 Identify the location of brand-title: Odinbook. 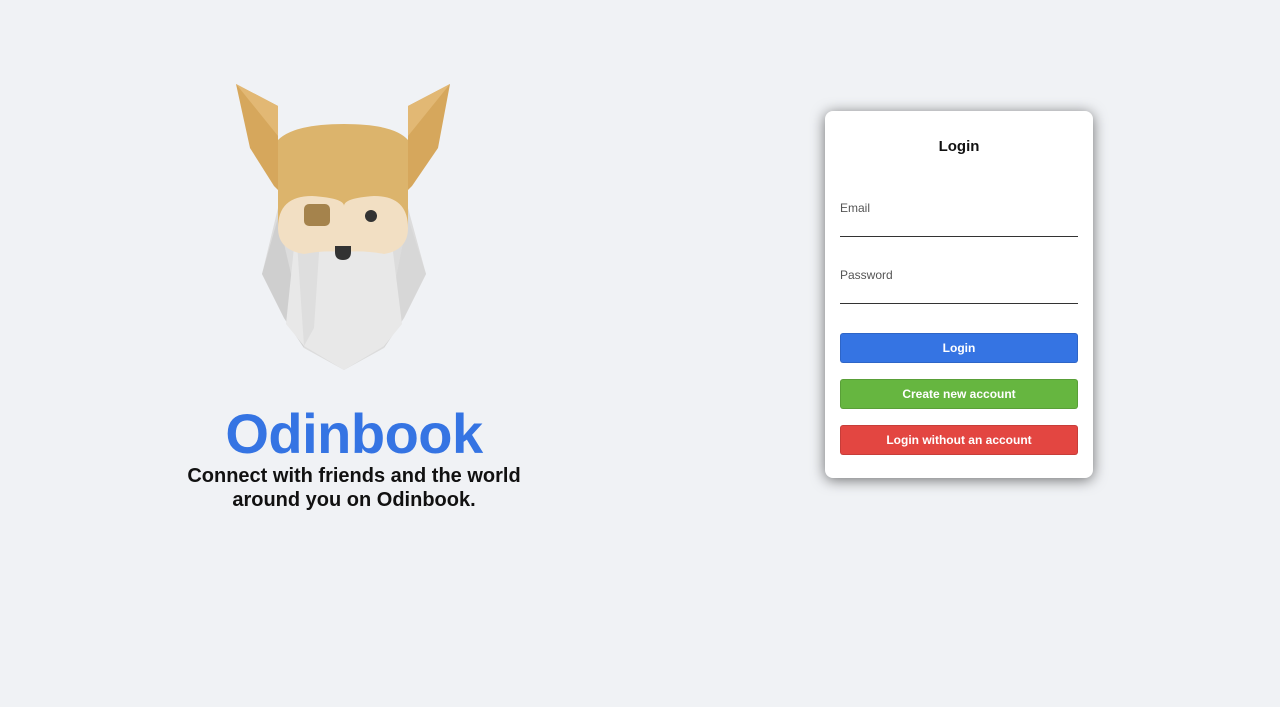
(354, 433).